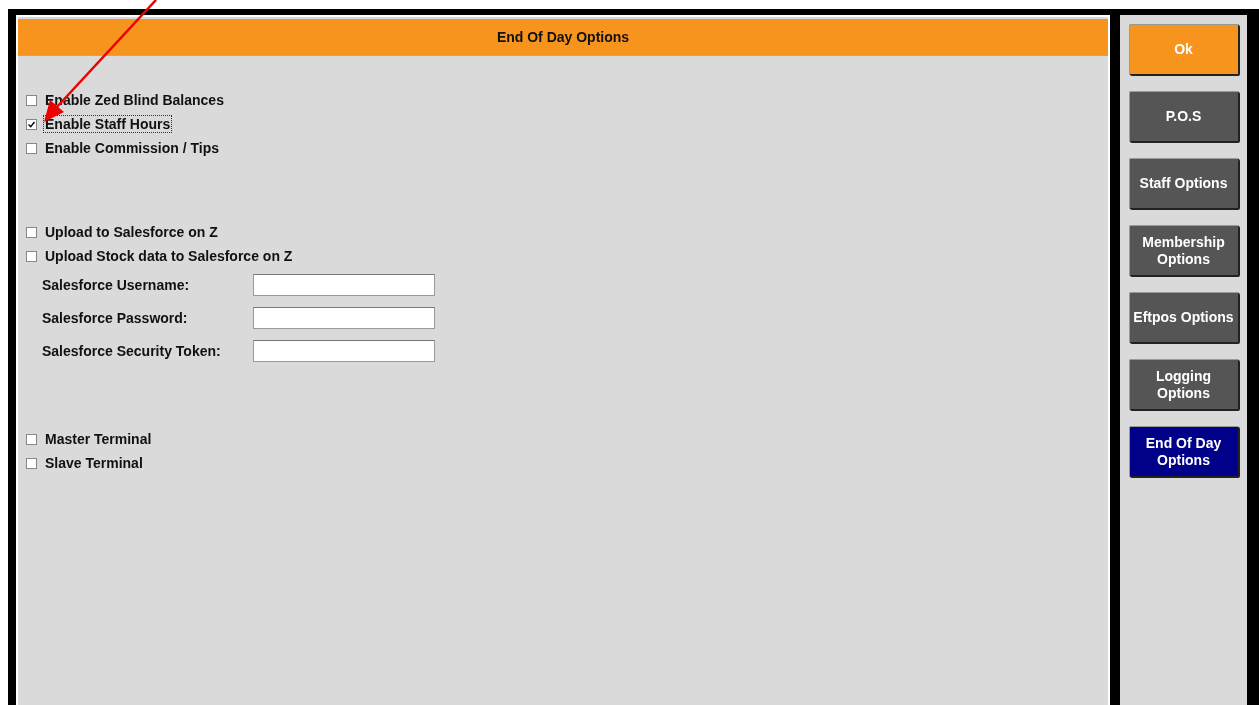 The width and height of the screenshot is (1259, 705). What do you see at coordinates (1183, 183) in the screenshot?
I see `nav-button: Staff Options` at bounding box center [1183, 183].